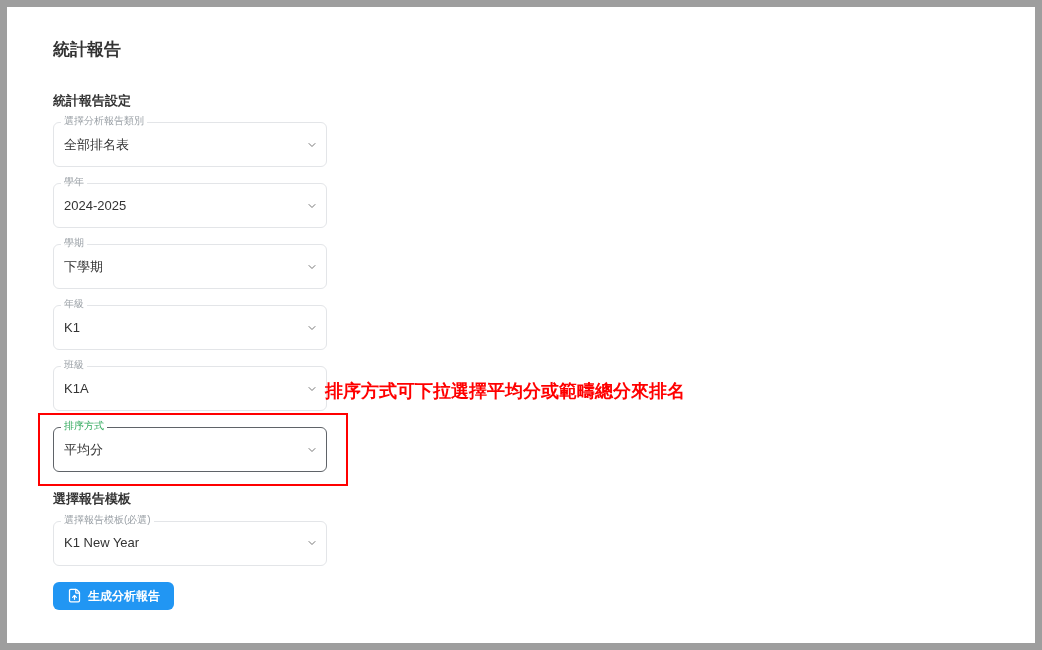 The width and height of the screenshot is (1042, 650). I want to click on field-value: 全部排名表, so click(97, 144).